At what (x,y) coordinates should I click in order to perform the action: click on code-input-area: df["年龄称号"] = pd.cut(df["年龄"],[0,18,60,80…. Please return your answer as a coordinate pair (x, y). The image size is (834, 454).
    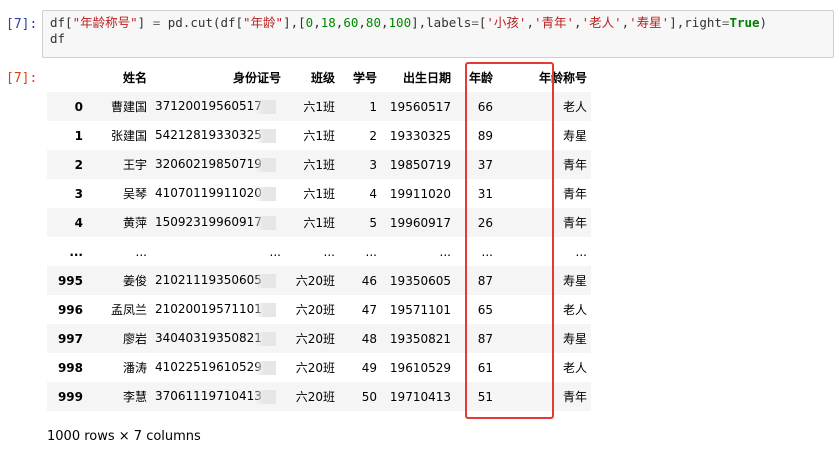
    Looking at the image, I should click on (438, 34).